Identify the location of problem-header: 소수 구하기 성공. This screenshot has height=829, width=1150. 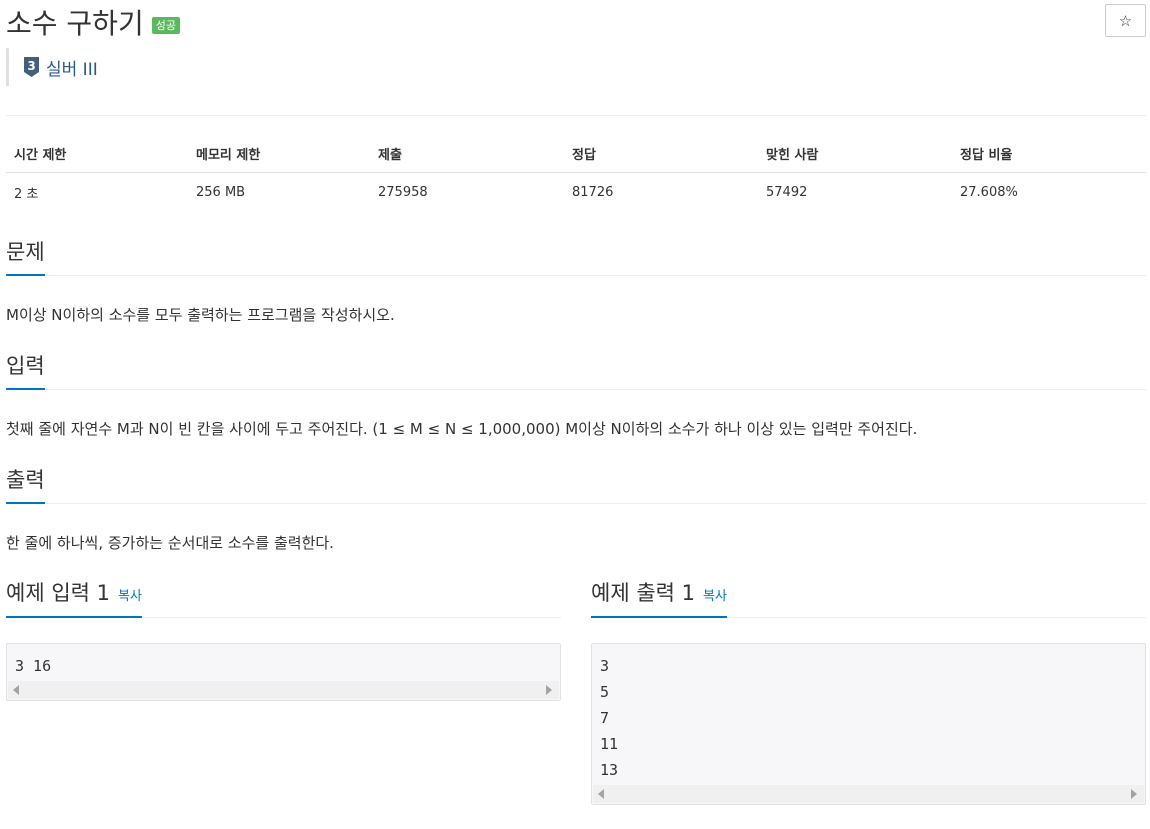
(93, 22).